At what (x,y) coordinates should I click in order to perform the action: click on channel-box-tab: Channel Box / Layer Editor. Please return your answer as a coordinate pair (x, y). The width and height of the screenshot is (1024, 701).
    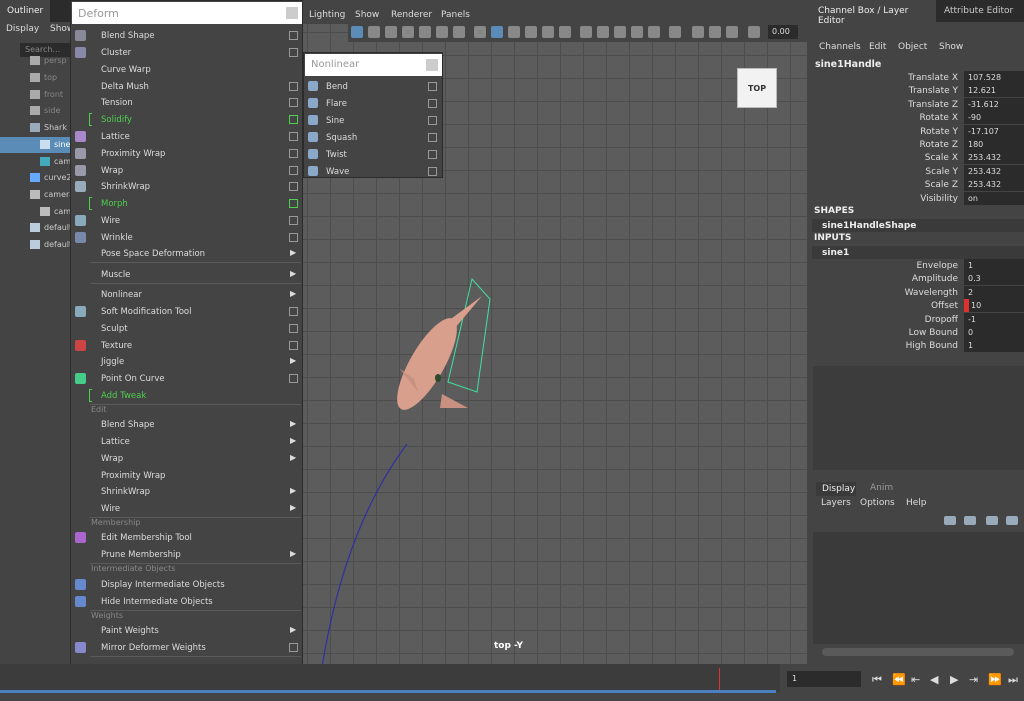
    Looking at the image, I should click on (874, 13).